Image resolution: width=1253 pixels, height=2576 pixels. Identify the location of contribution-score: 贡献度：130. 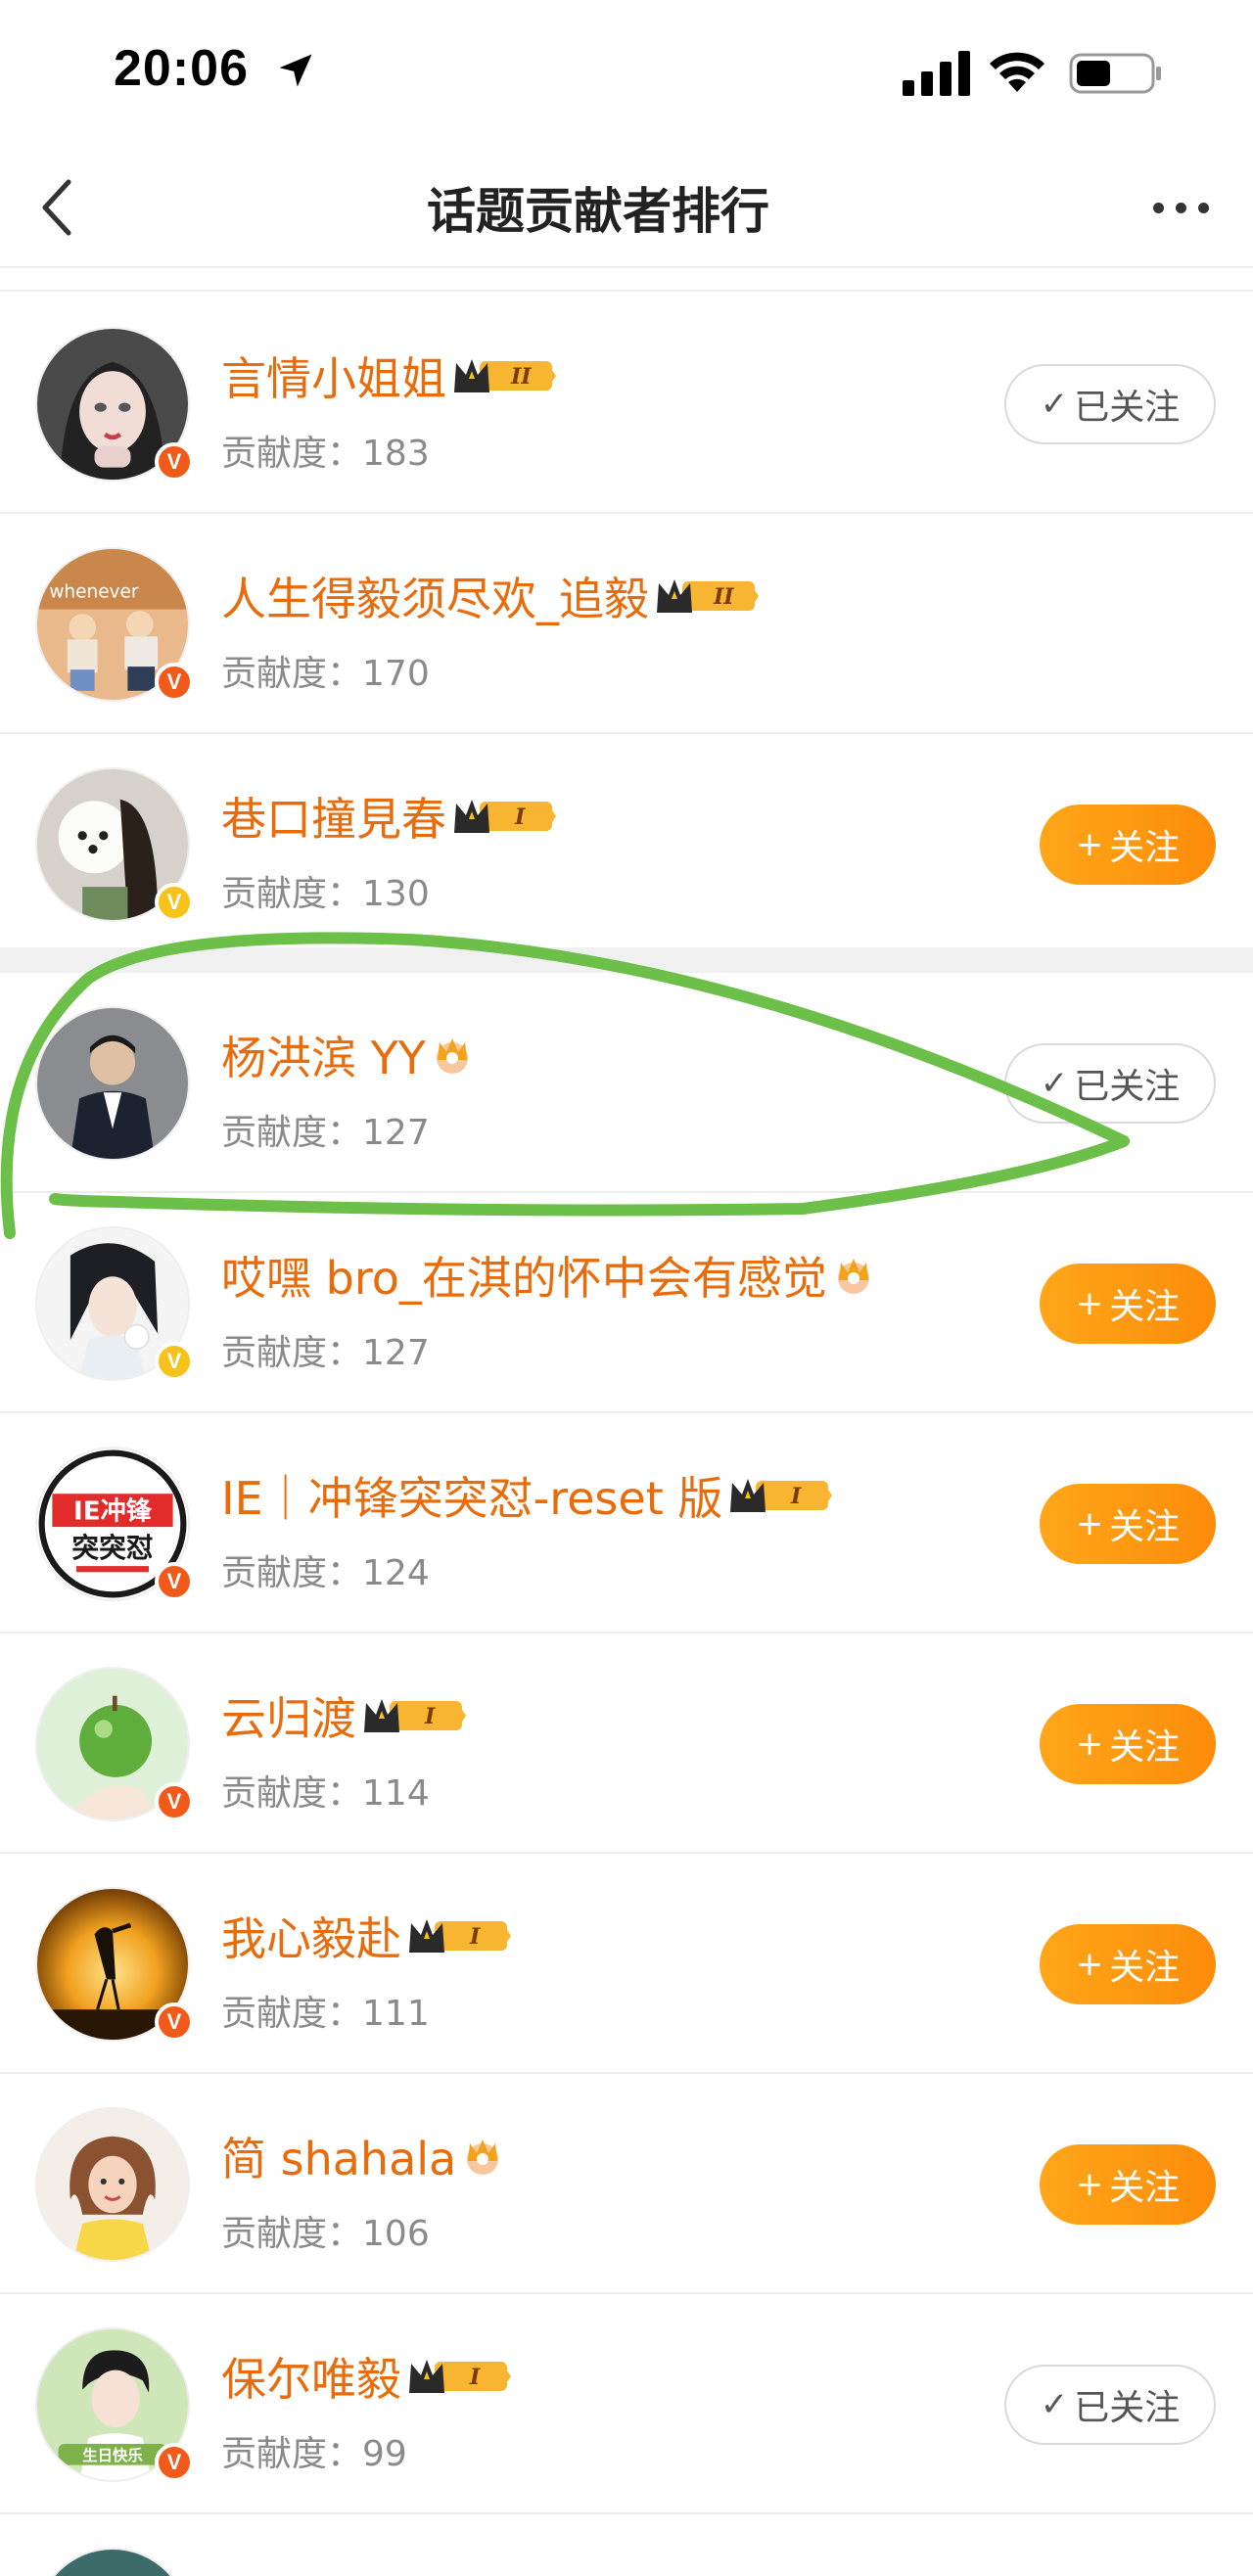
(325, 890).